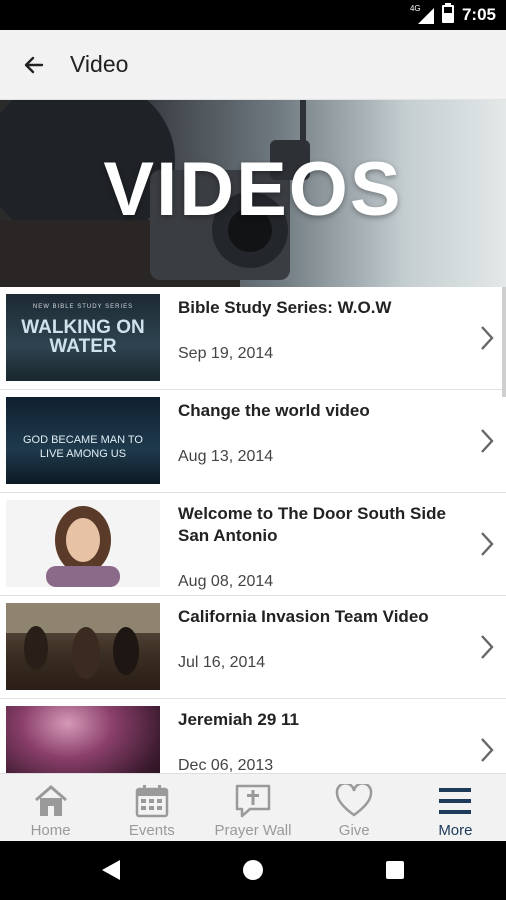 The image size is (506, 900). I want to click on prayer-wall-icon, so click(253, 801).